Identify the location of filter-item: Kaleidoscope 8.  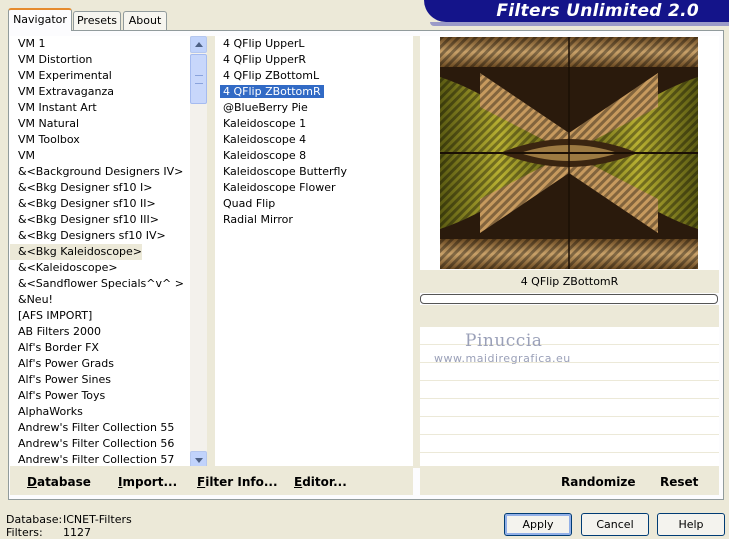
(260, 156).